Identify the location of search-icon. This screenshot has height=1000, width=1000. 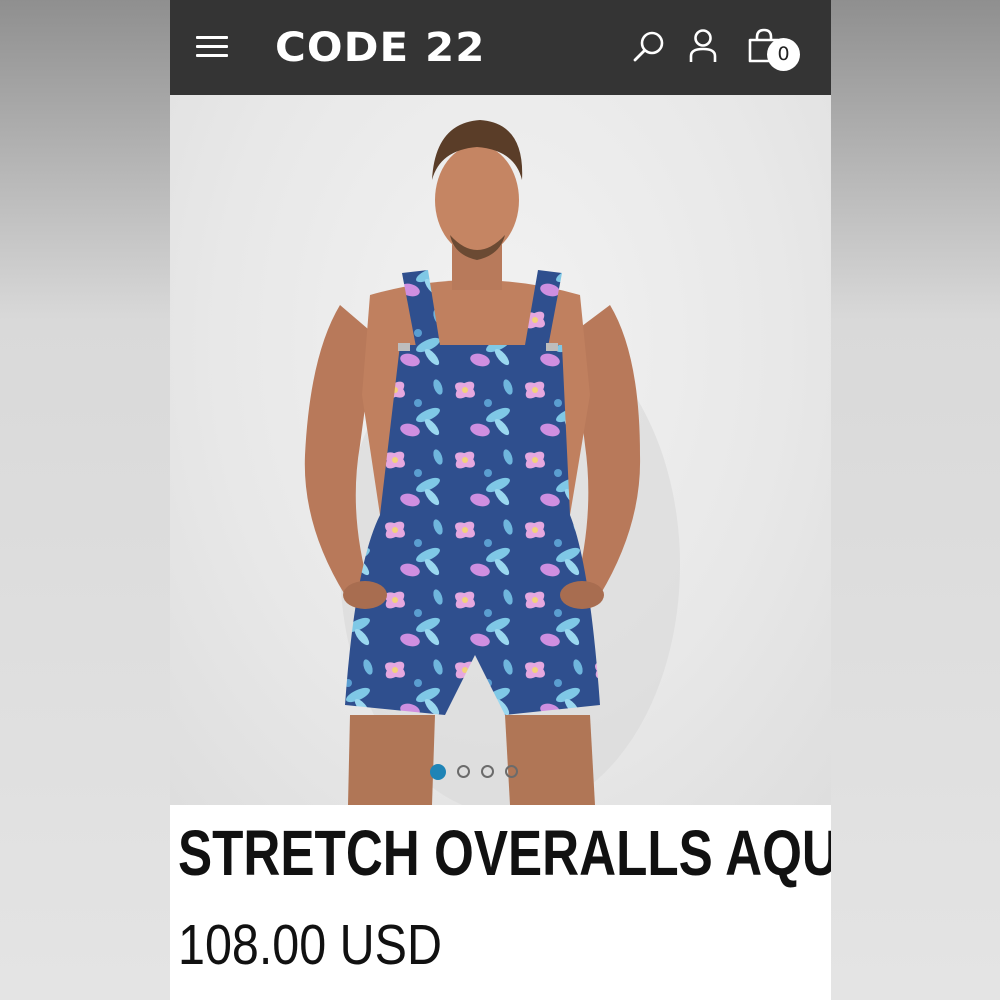
(649, 47).